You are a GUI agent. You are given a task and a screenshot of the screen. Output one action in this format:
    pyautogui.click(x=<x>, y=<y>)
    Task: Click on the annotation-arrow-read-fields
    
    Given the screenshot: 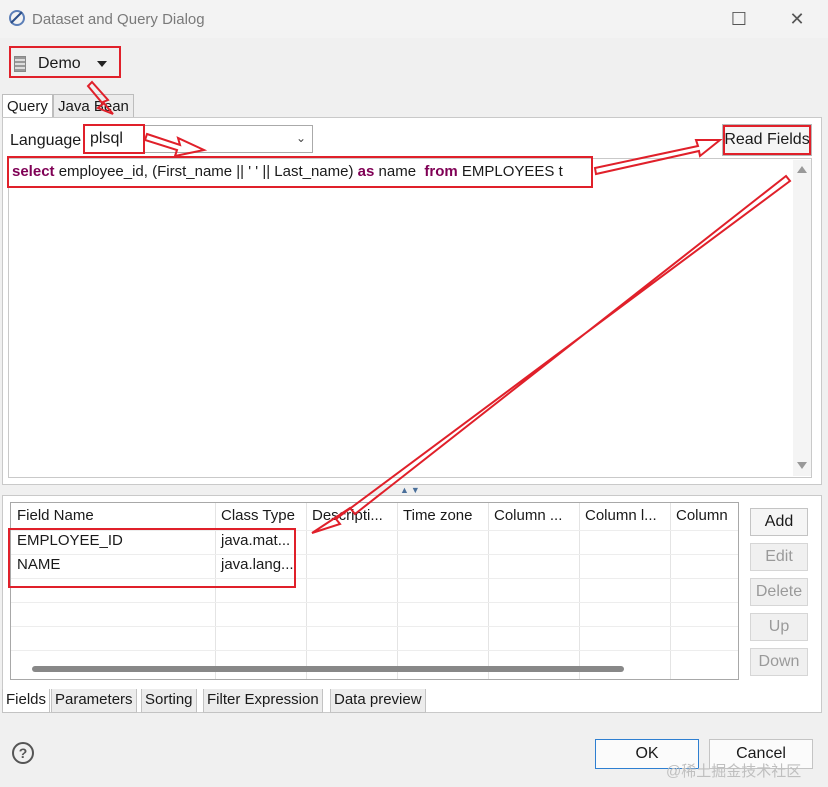 What is the action you would take?
    pyautogui.click(x=658, y=157)
    